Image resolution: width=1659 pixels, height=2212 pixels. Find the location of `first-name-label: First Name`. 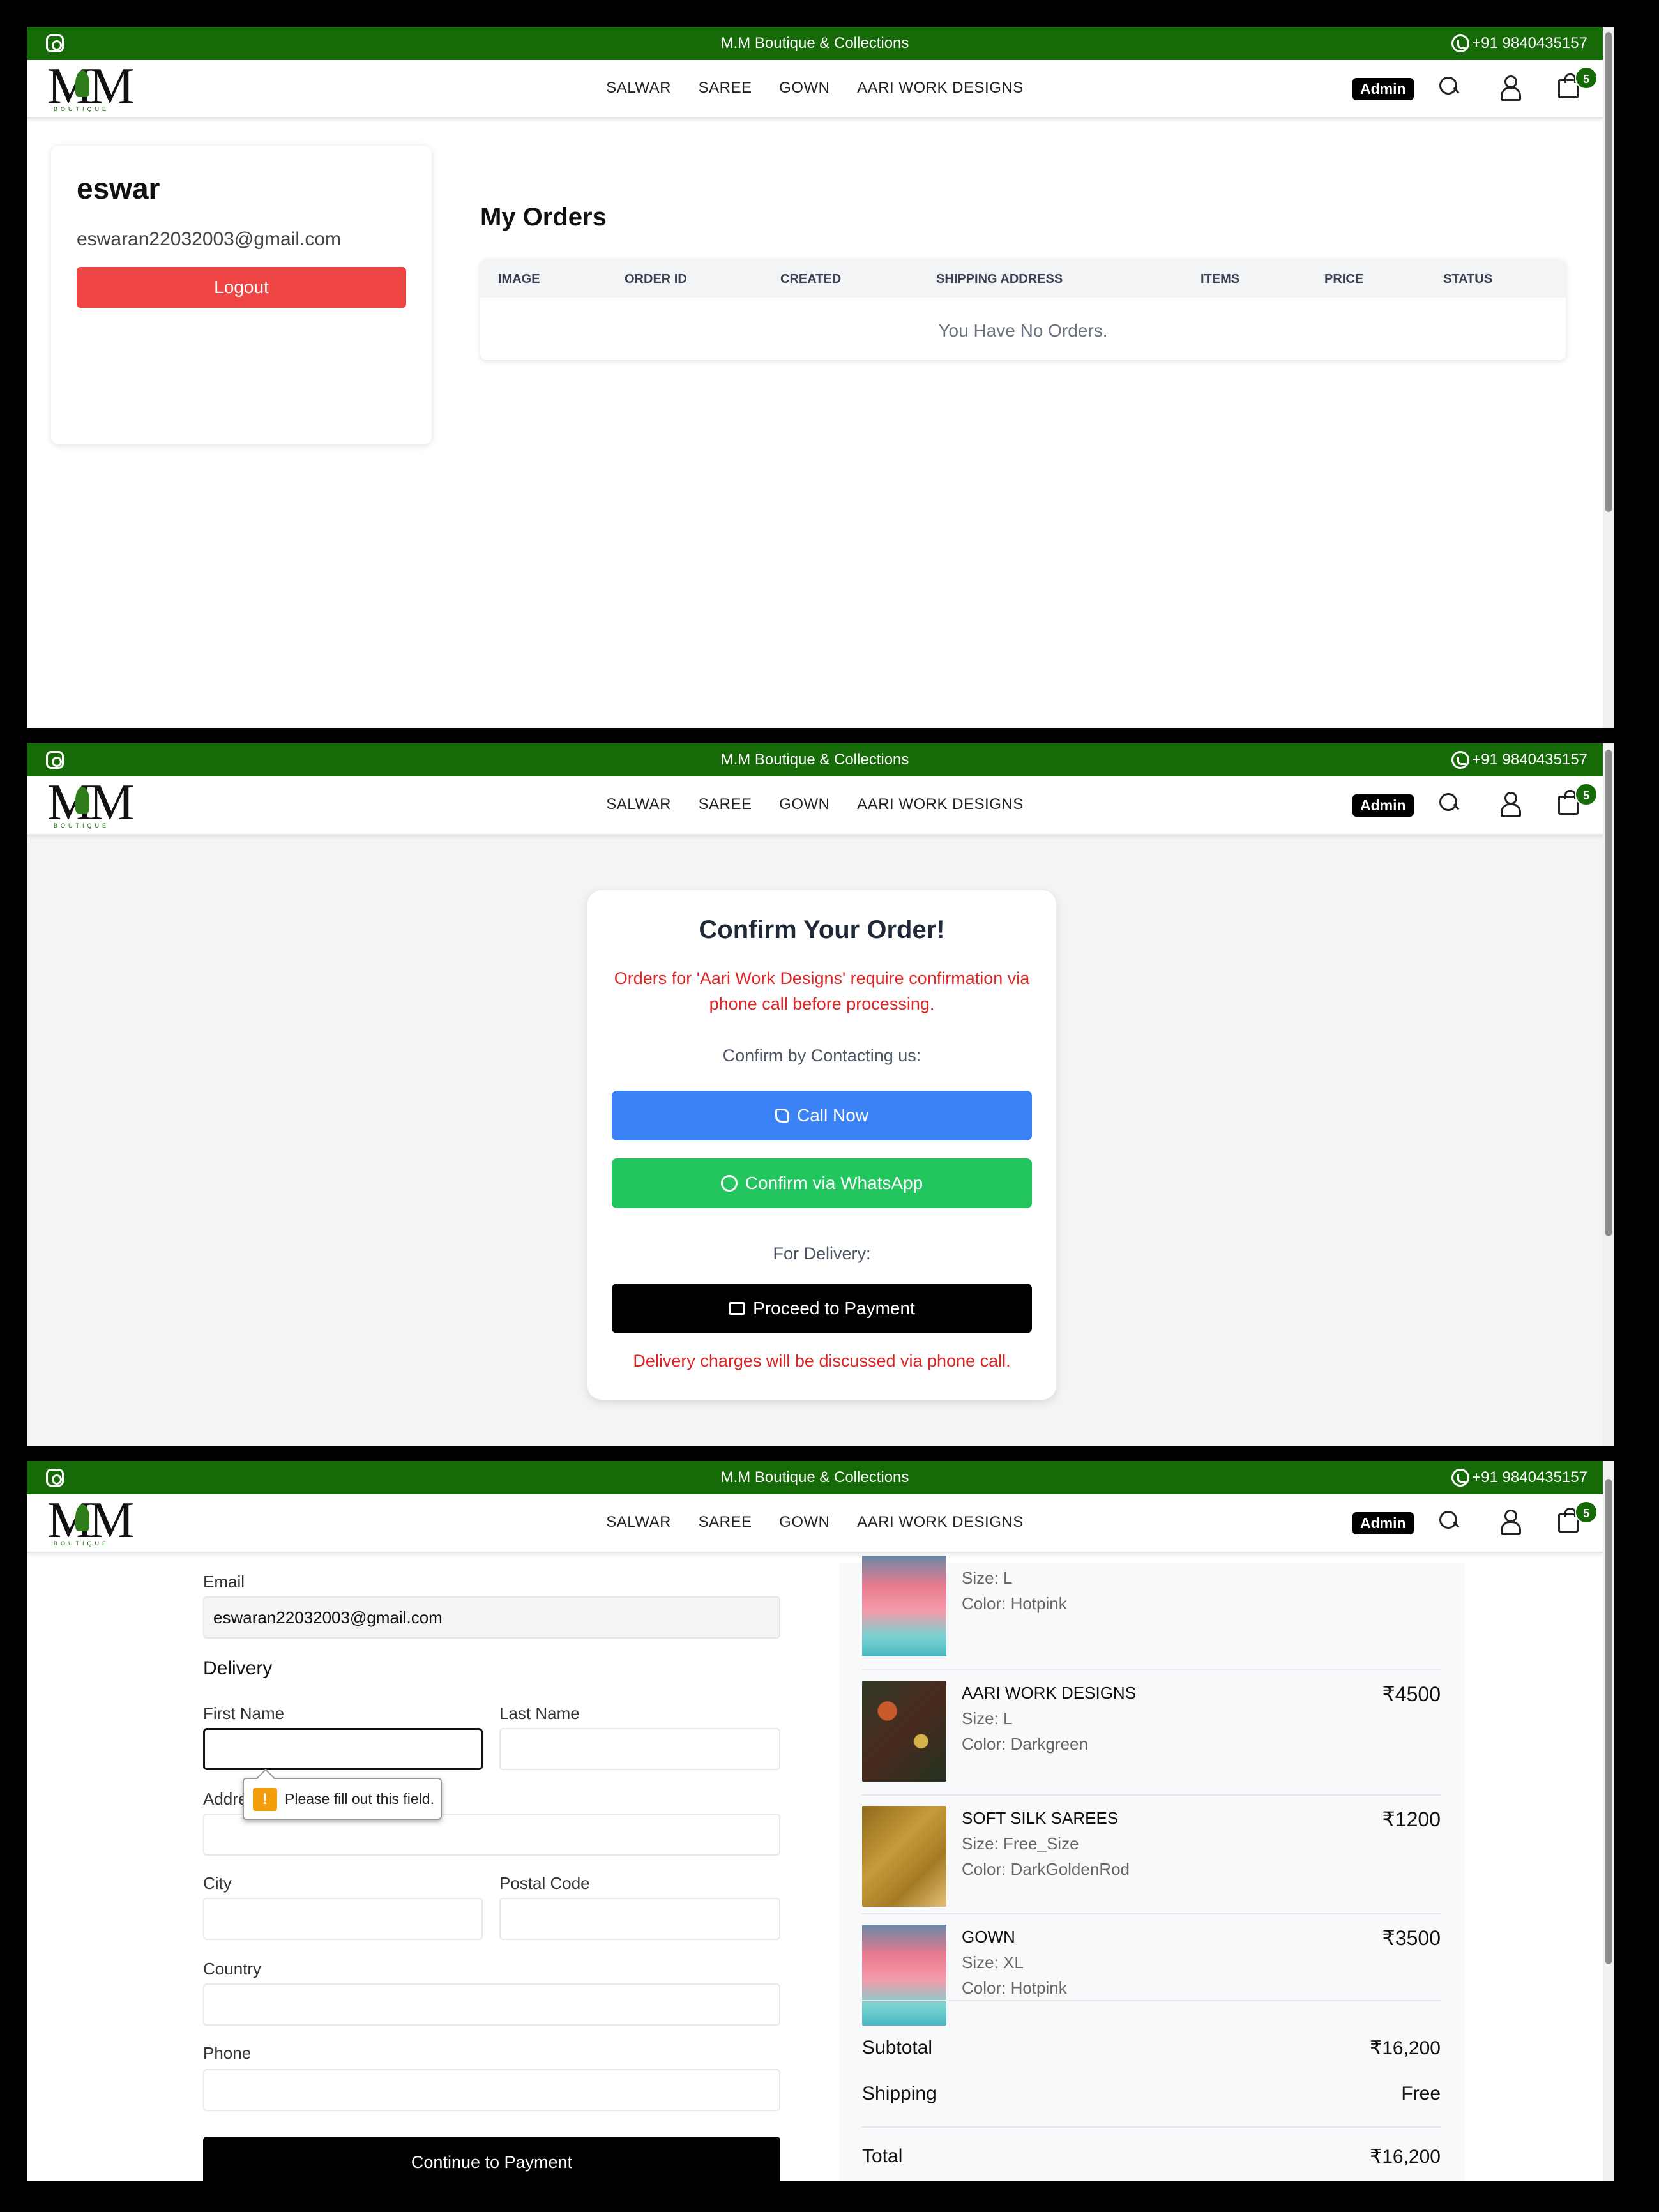

first-name-label: First Name is located at coordinates (244, 1714).